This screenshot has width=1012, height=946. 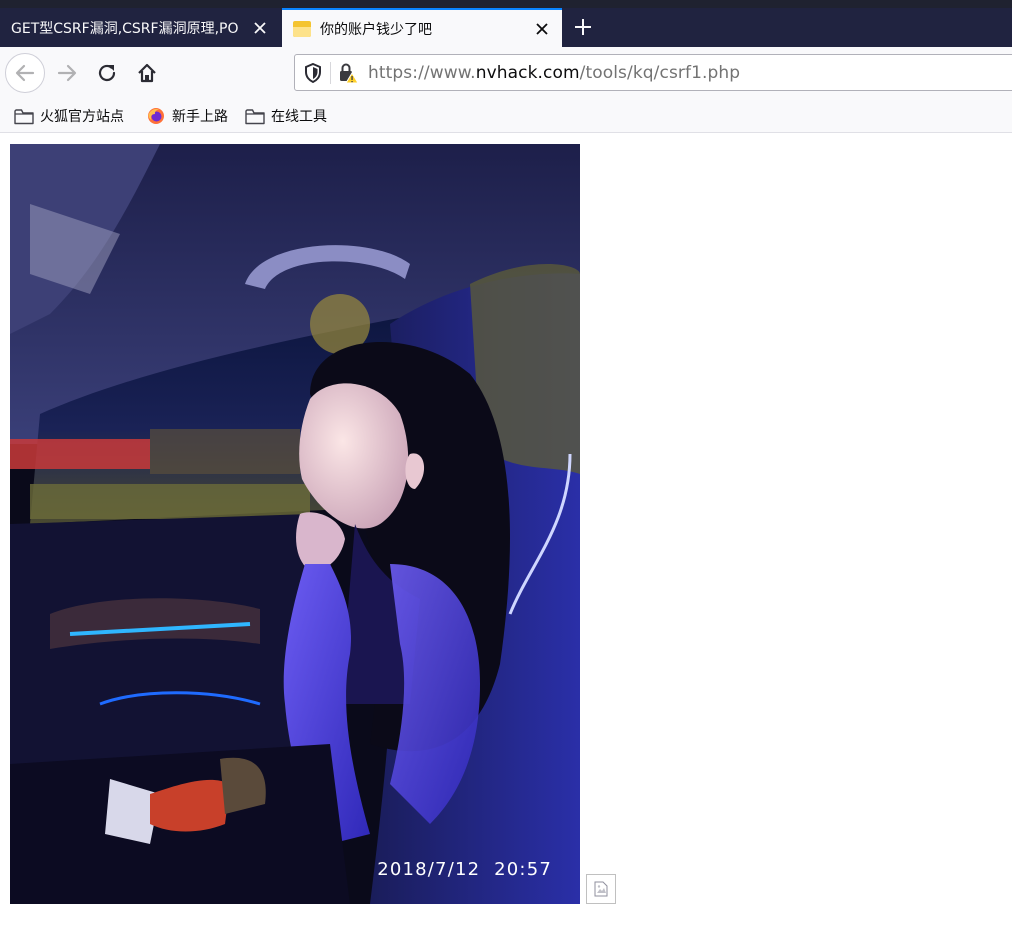 I want to click on bookmark-firefox-official: 火狐官方站点, so click(x=69, y=116).